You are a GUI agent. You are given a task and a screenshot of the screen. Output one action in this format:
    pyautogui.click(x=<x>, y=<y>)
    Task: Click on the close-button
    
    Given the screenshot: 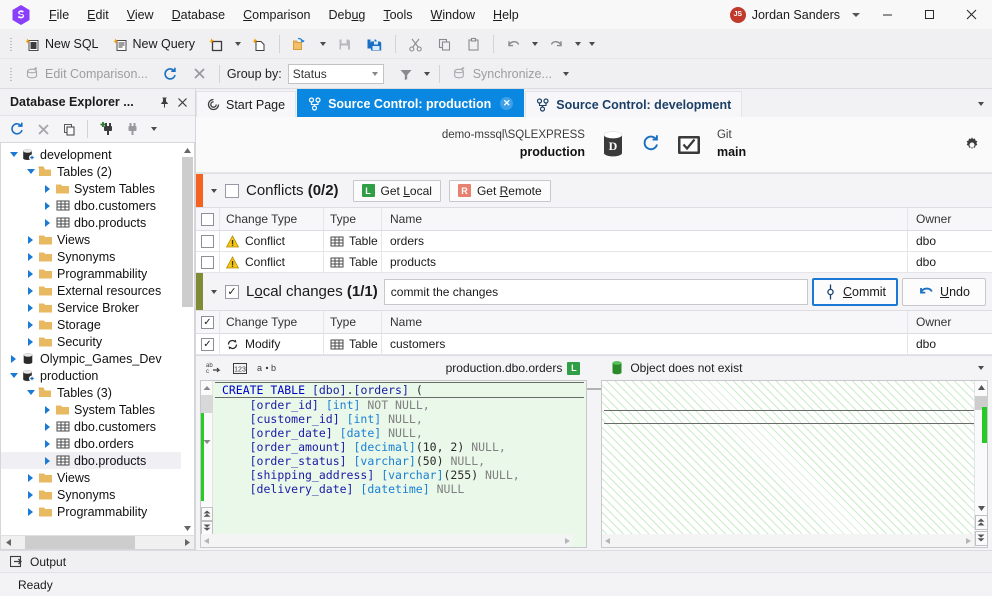 What is the action you would take?
    pyautogui.click(x=971, y=15)
    